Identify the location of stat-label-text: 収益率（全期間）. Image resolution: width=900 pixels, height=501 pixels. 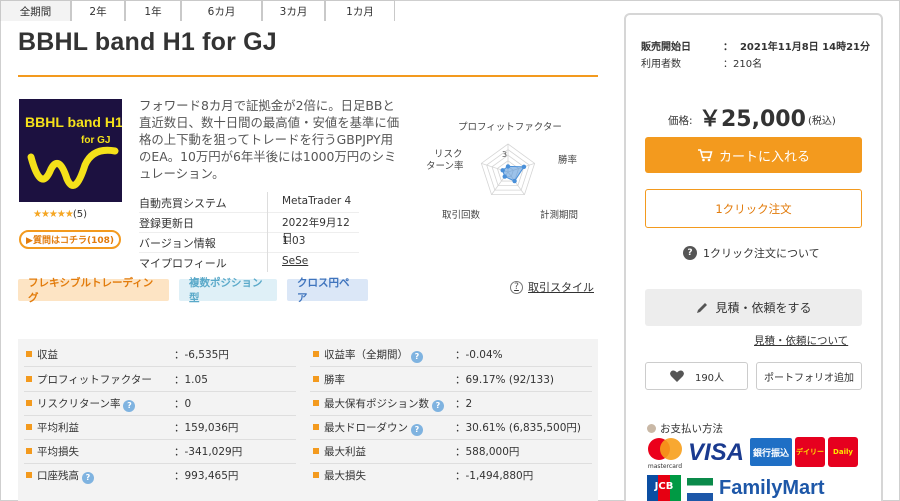
(366, 355).